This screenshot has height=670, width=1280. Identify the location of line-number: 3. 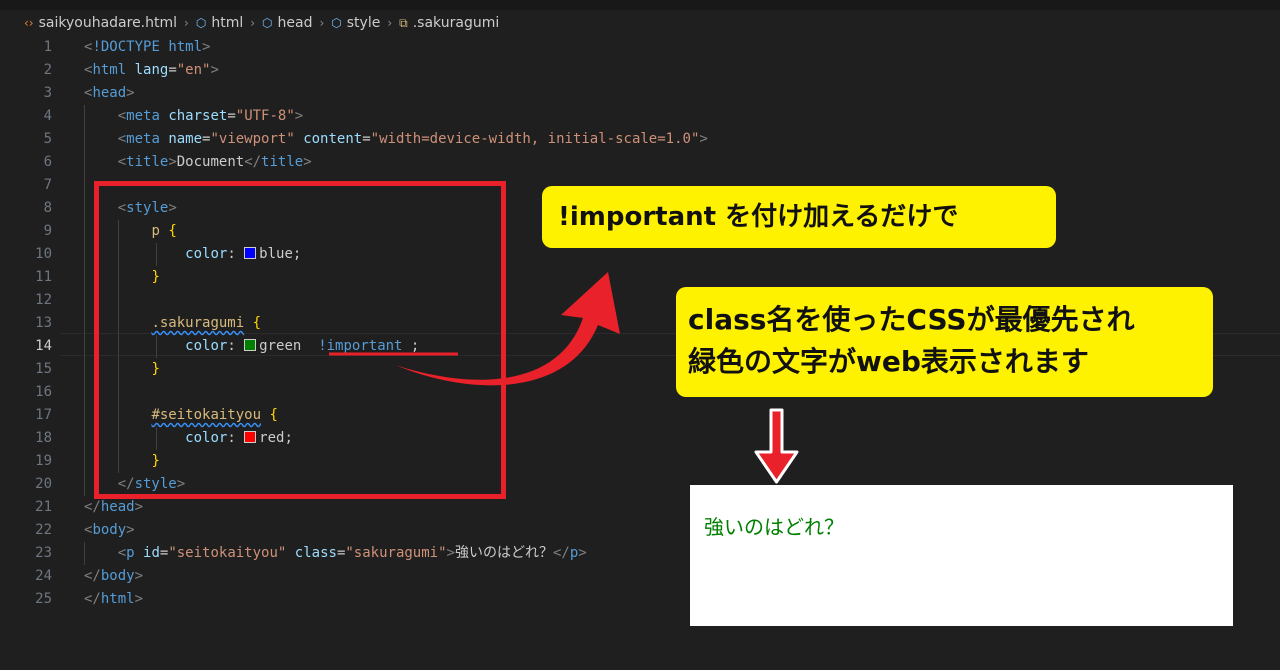
(47, 93).